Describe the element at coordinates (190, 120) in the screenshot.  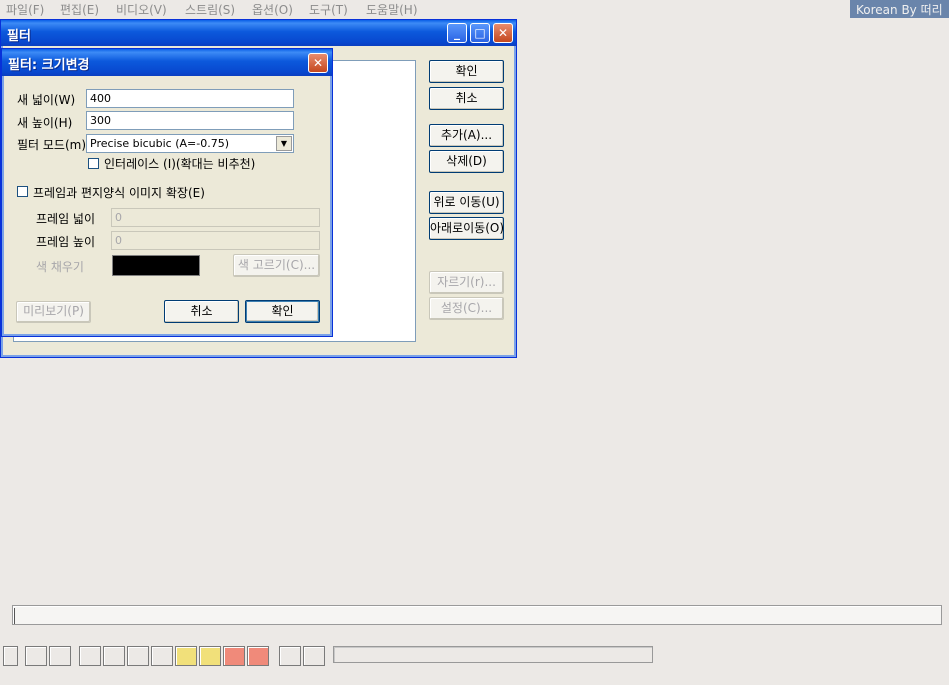
I see `new-height-input: 300` at that location.